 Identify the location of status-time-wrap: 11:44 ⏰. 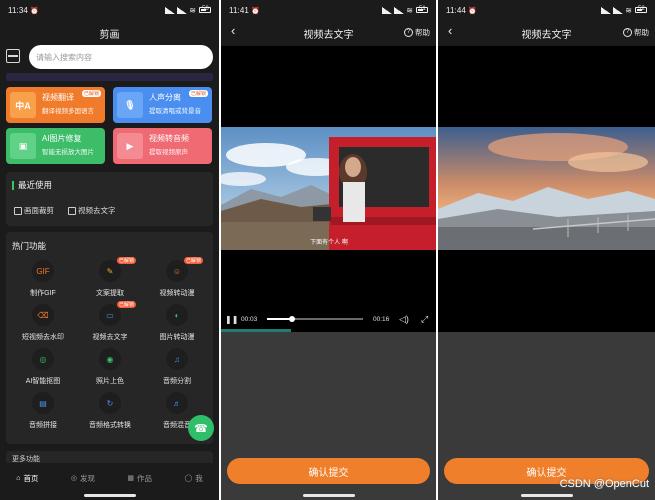
(461, 10).